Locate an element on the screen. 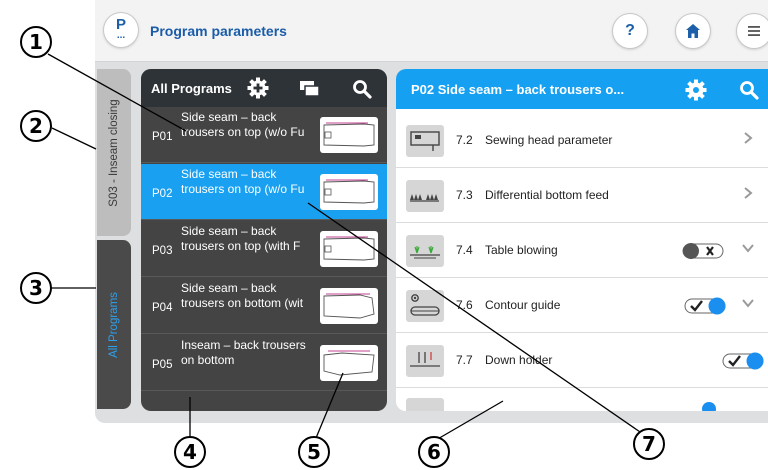 The width and height of the screenshot is (768, 470). callout-6: 6 is located at coordinates (434, 452).